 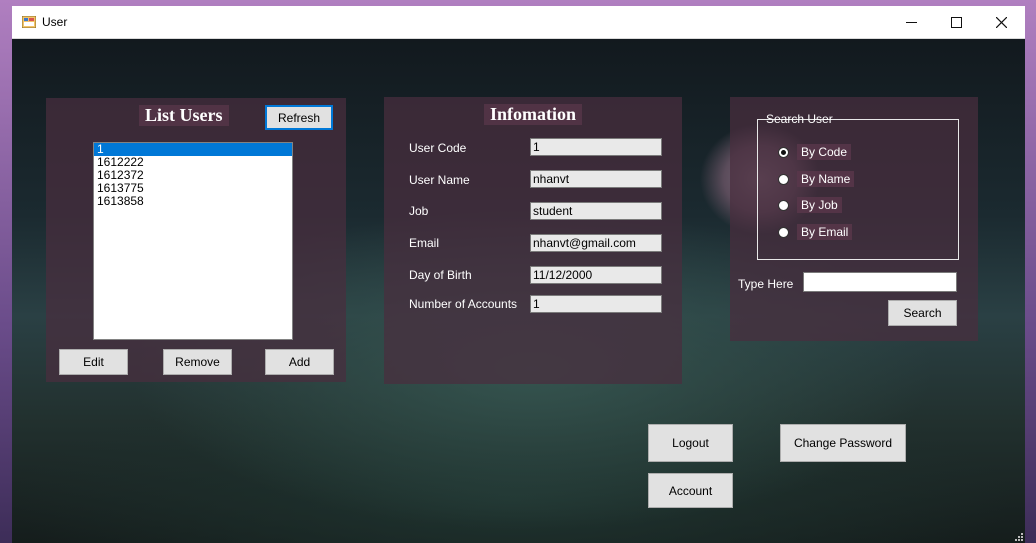 I want to click on user-name-label: User Name, so click(x=439, y=180).